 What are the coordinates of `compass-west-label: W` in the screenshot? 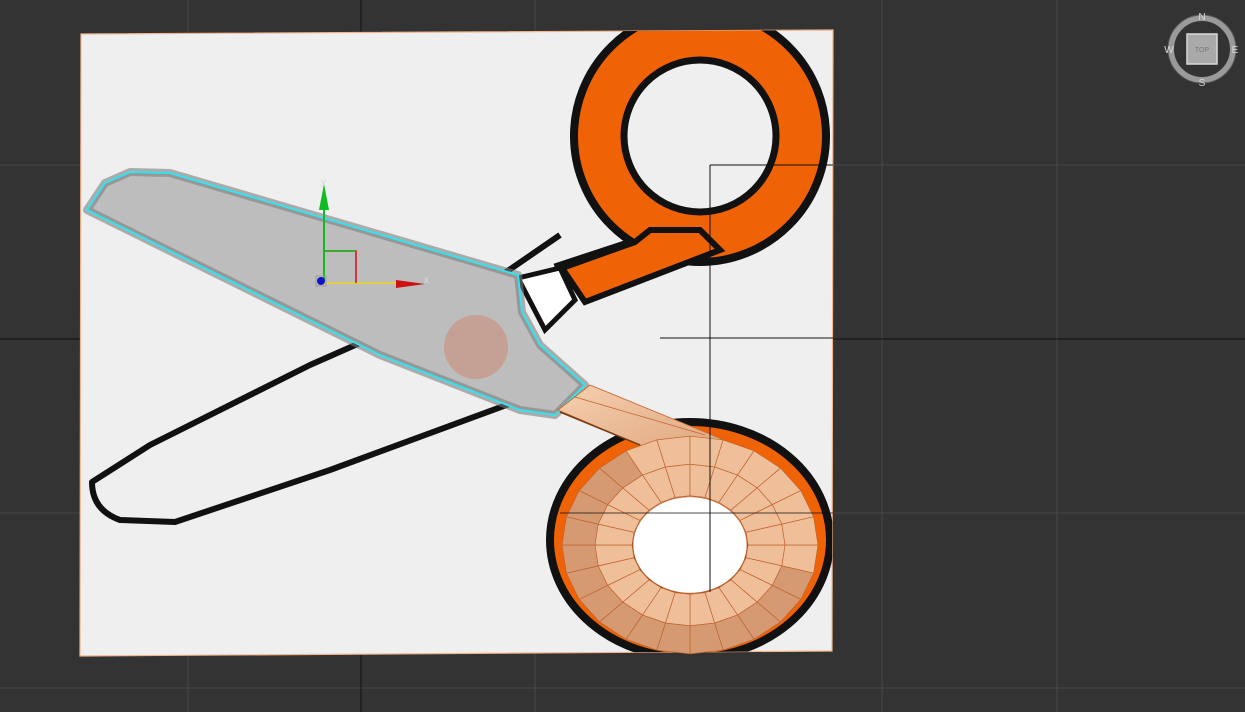 It's located at (1169, 50).